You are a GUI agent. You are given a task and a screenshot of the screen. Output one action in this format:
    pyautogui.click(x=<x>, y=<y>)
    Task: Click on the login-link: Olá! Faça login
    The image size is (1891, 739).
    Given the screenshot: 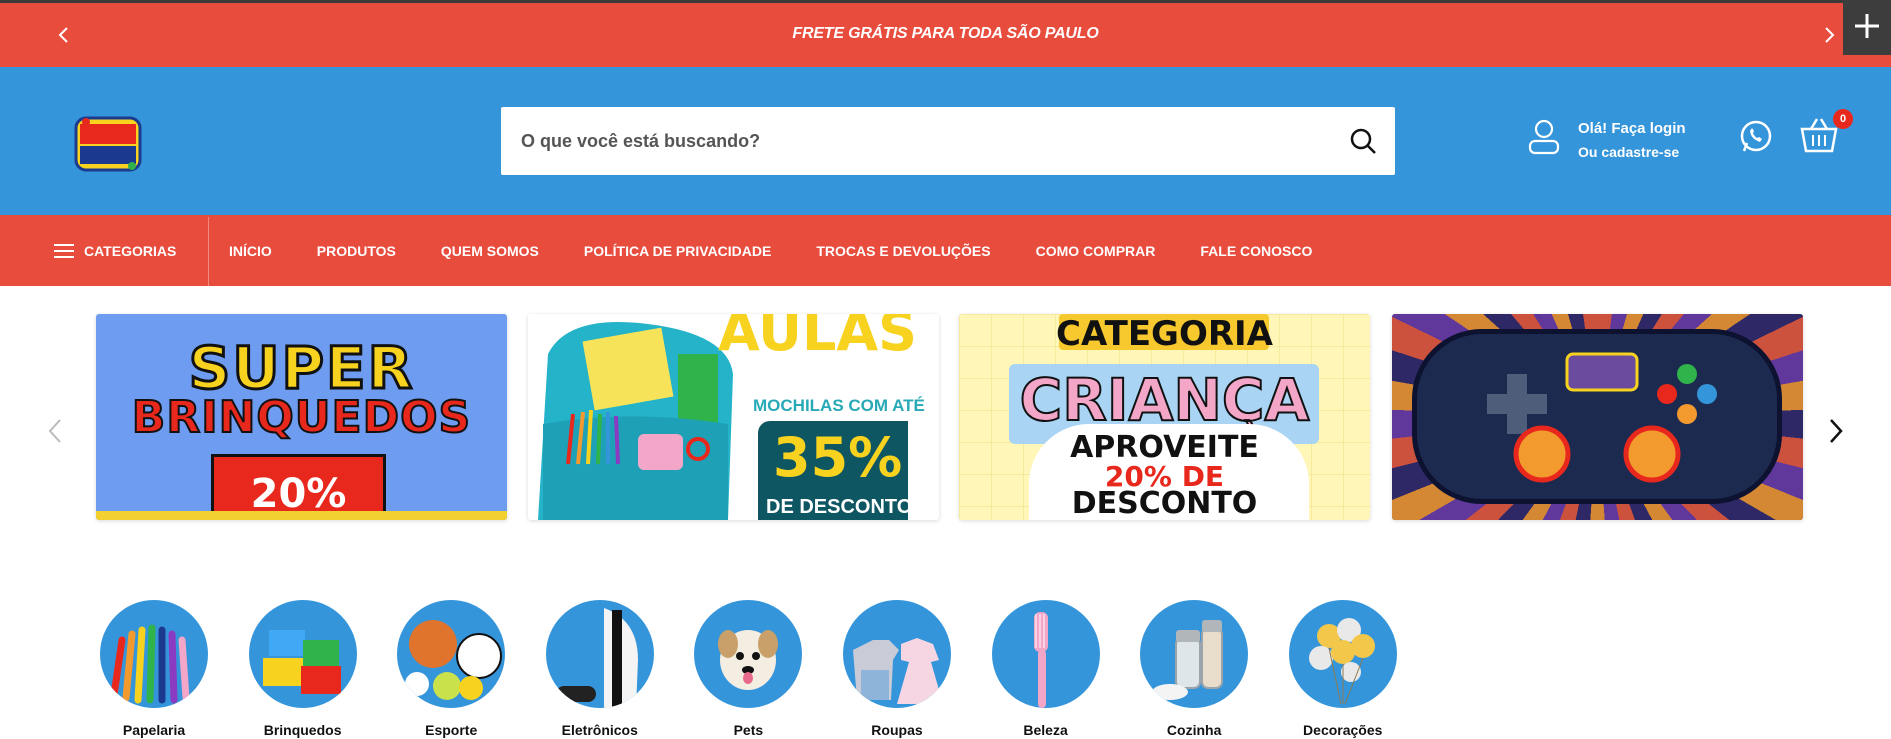 What is the action you would take?
    pyautogui.click(x=1632, y=128)
    